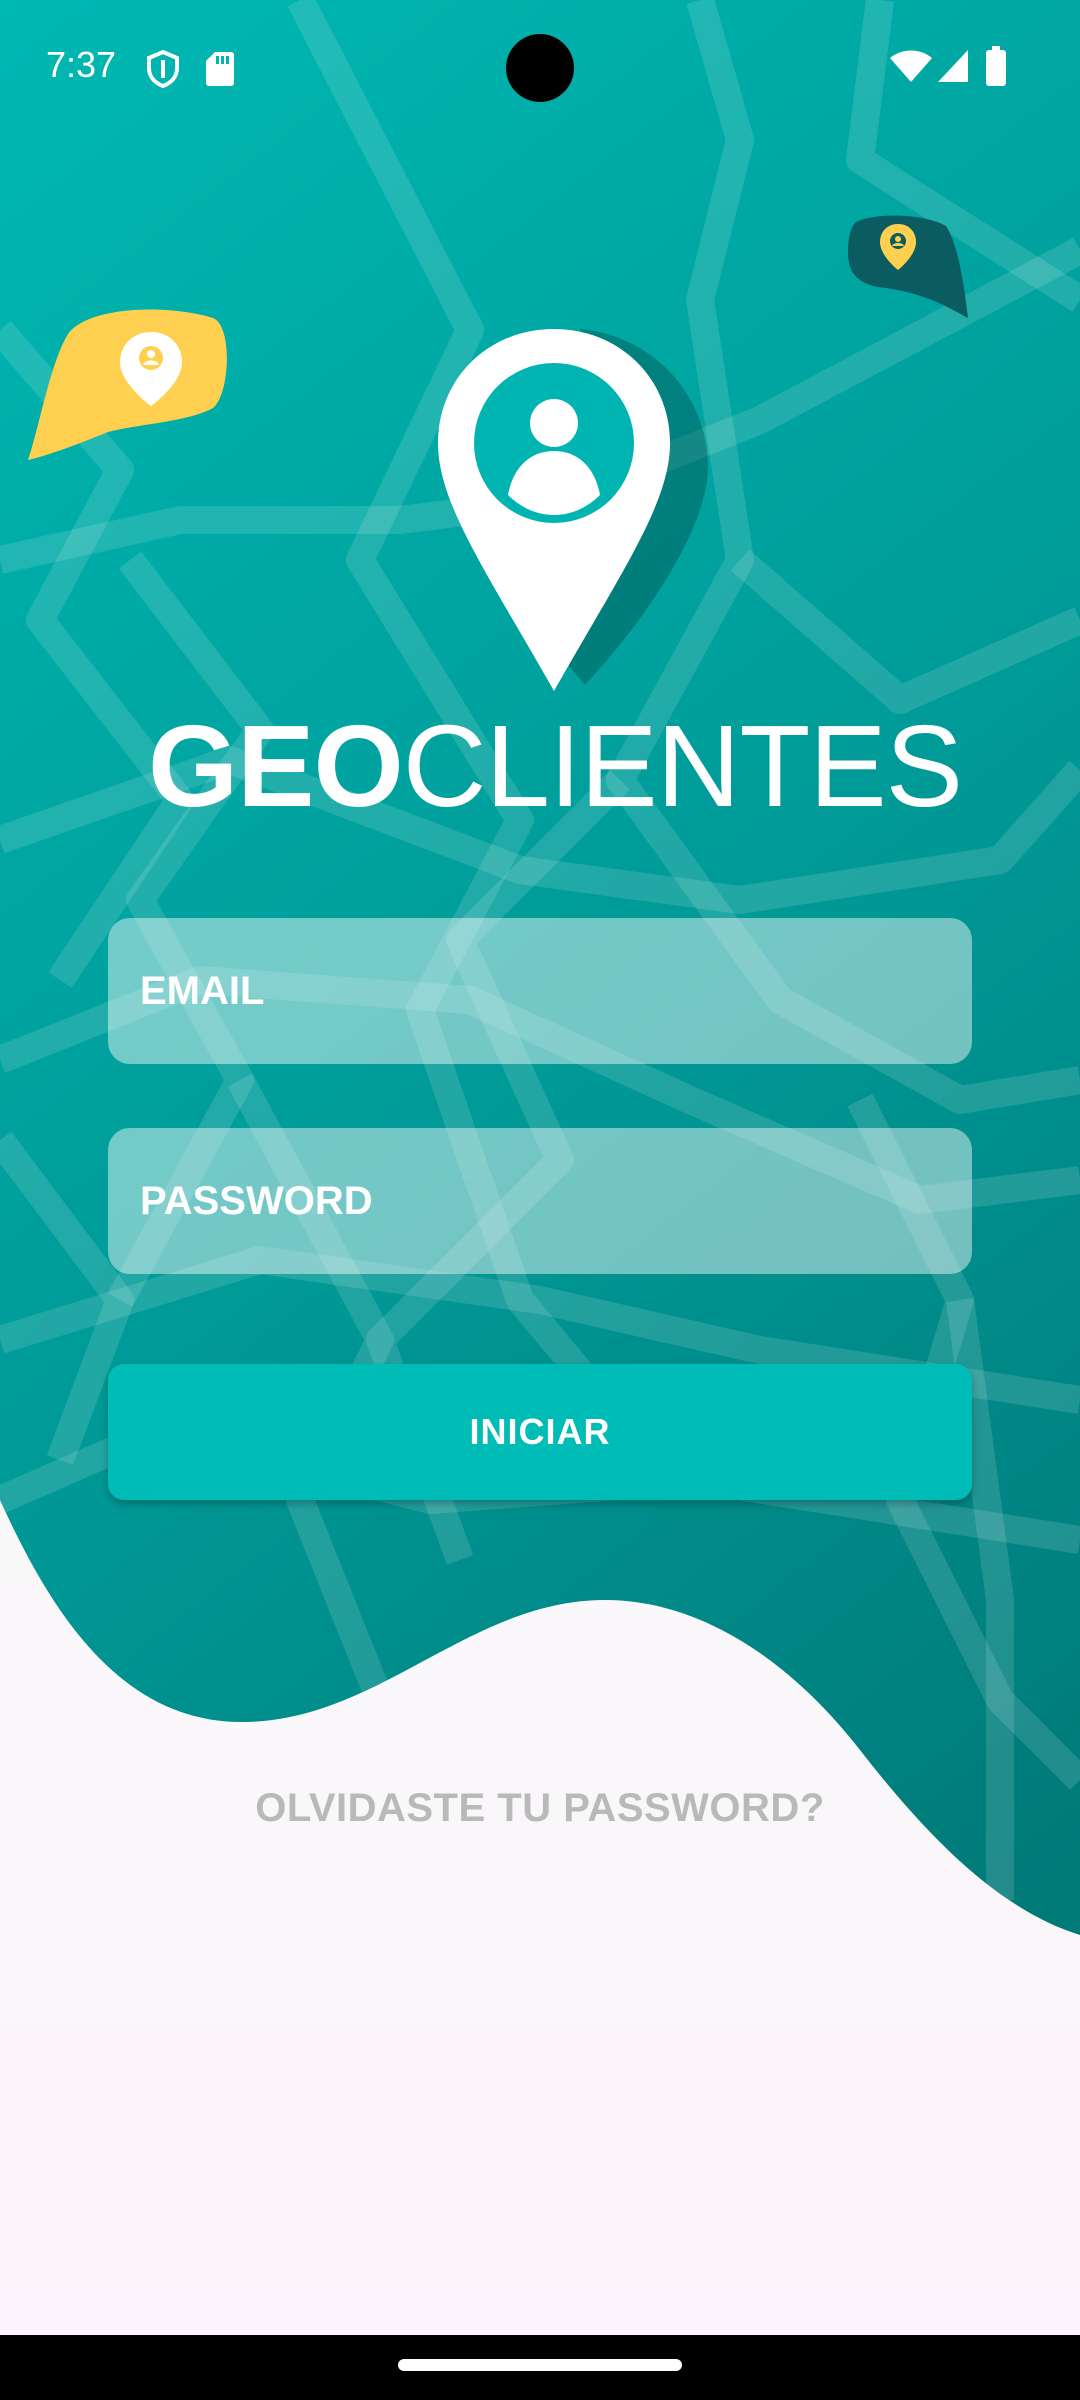 This screenshot has width=1080, height=2400. What do you see at coordinates (127, 384) in the screenshot?
I see `yellow-bubble-pin-icon` at bounding box center [127, 384].